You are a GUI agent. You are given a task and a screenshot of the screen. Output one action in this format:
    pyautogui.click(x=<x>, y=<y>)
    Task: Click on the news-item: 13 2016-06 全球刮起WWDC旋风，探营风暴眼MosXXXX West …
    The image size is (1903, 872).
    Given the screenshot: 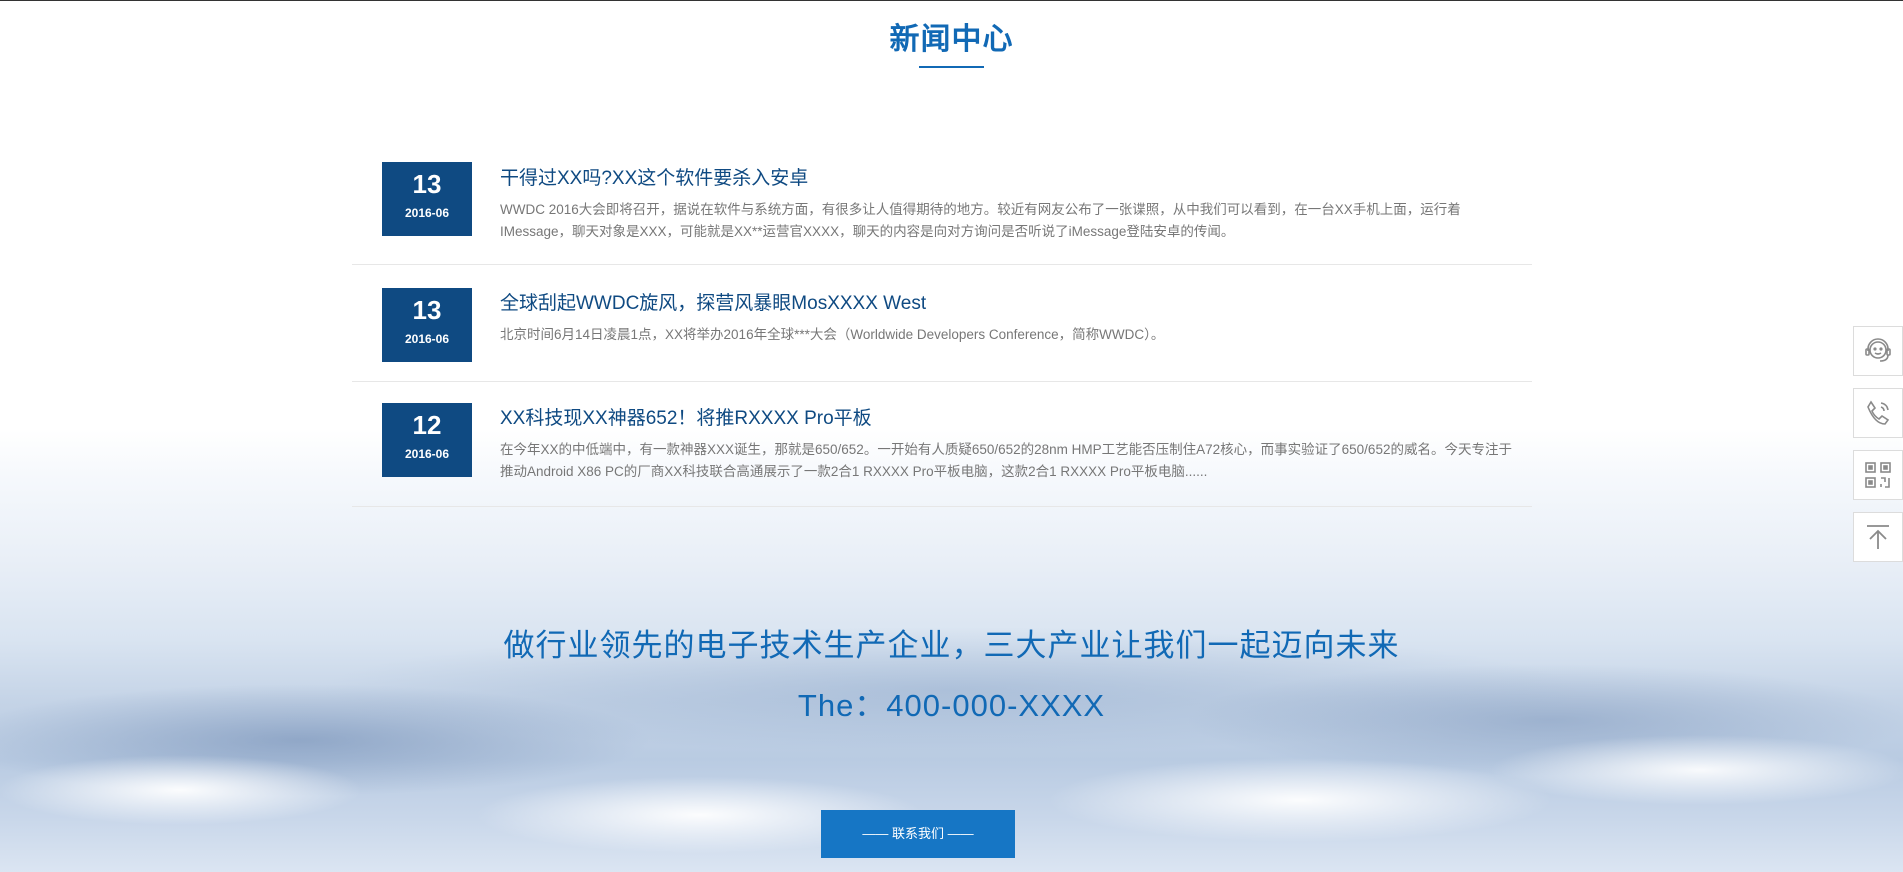 What is the action you would take?
    pyautogui.click(x=942, y=323)
    